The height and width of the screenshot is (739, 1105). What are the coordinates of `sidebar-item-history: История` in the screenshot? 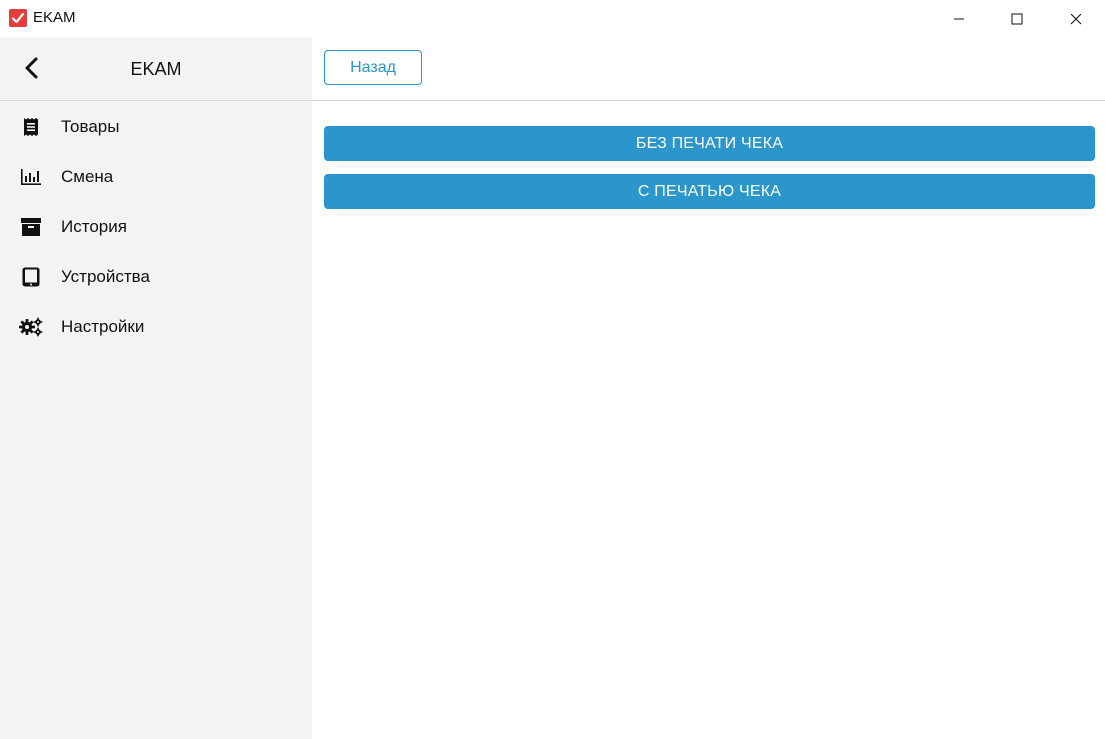 It's located at (156, 226).